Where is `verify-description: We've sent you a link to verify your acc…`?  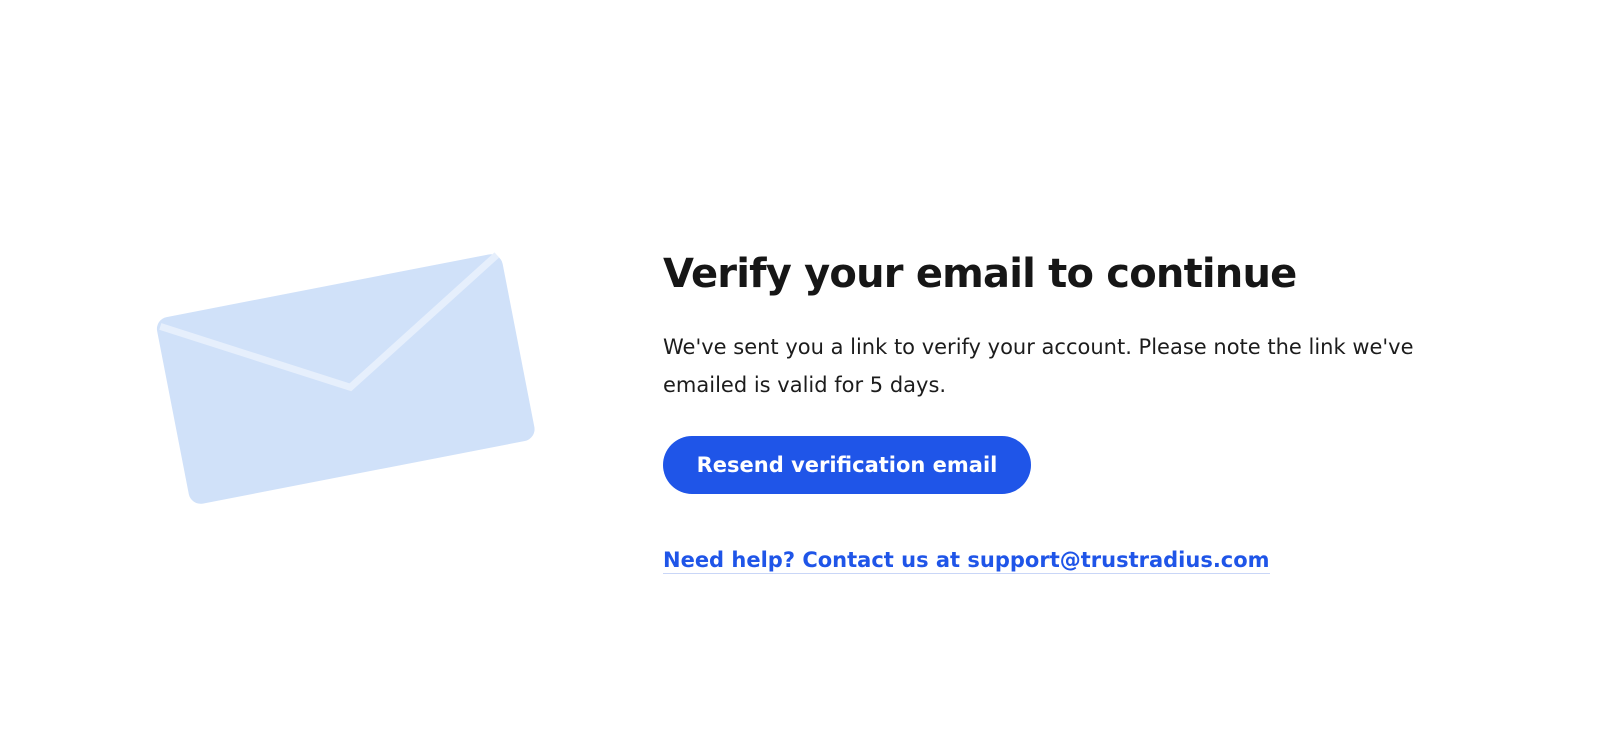 verify-description: We've sent you a link to verify your acc… is located at coordinates (1038, 366).